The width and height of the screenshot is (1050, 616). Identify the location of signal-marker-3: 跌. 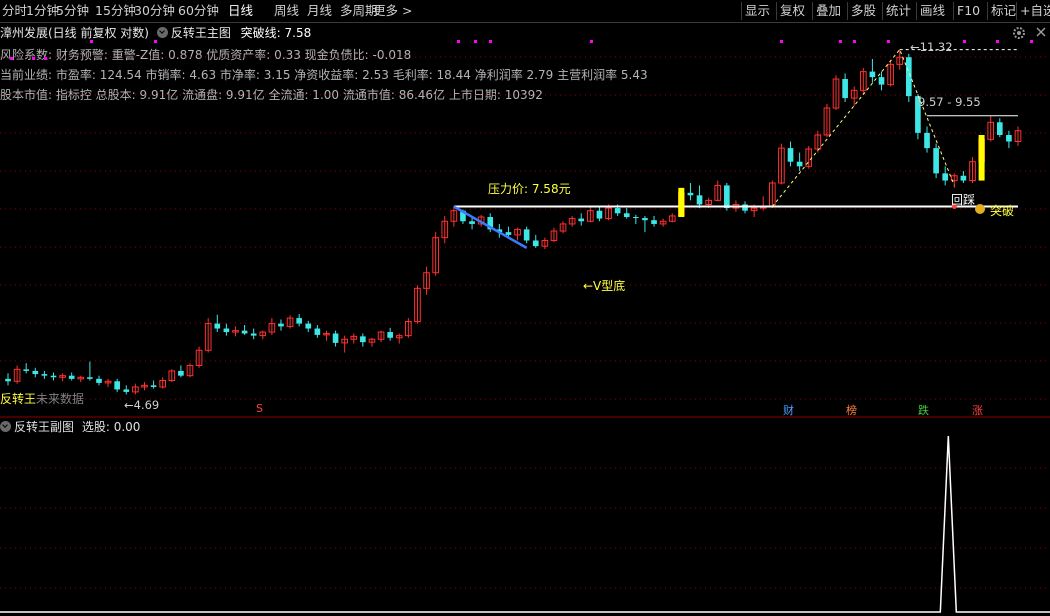
(923, 410).